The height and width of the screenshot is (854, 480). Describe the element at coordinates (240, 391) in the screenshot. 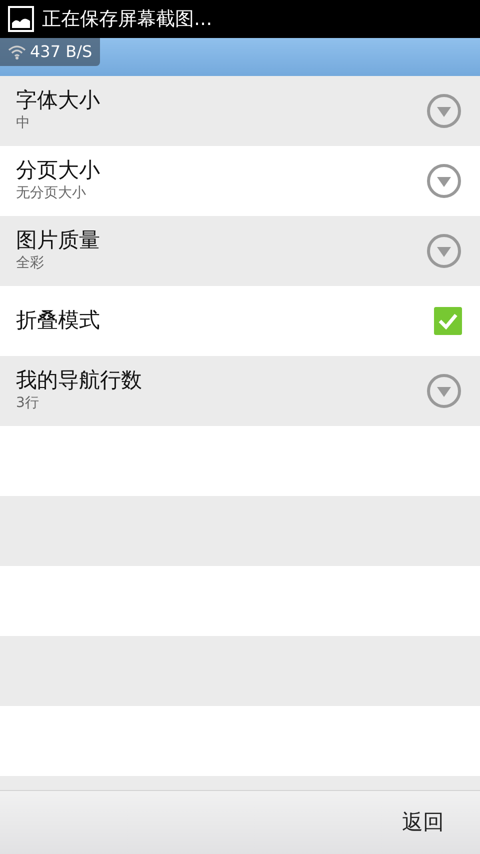

I see `setting-row: 我的导航行数 3行` at that location.